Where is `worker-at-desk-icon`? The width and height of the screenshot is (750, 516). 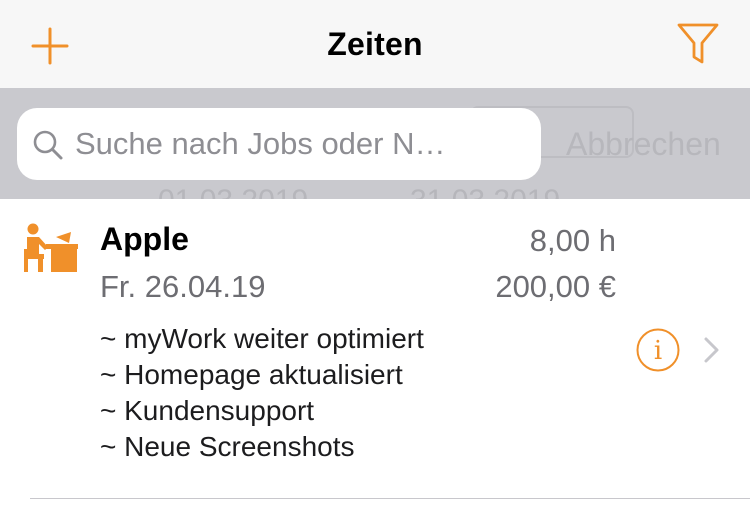 worker-at-desk-icon is located at coordinates (51, 247).